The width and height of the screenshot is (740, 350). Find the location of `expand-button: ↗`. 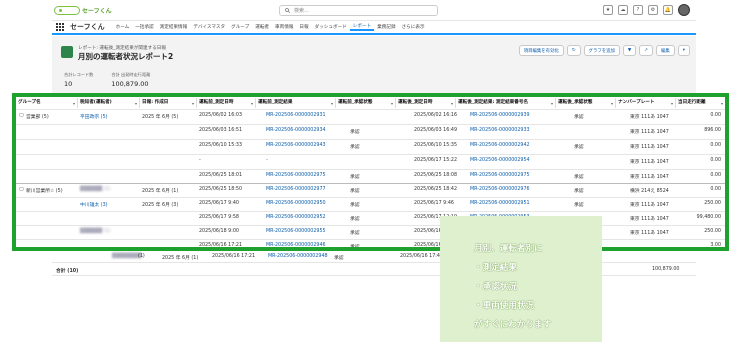

expand-button: ↗ is located at coordinates (646, 50).